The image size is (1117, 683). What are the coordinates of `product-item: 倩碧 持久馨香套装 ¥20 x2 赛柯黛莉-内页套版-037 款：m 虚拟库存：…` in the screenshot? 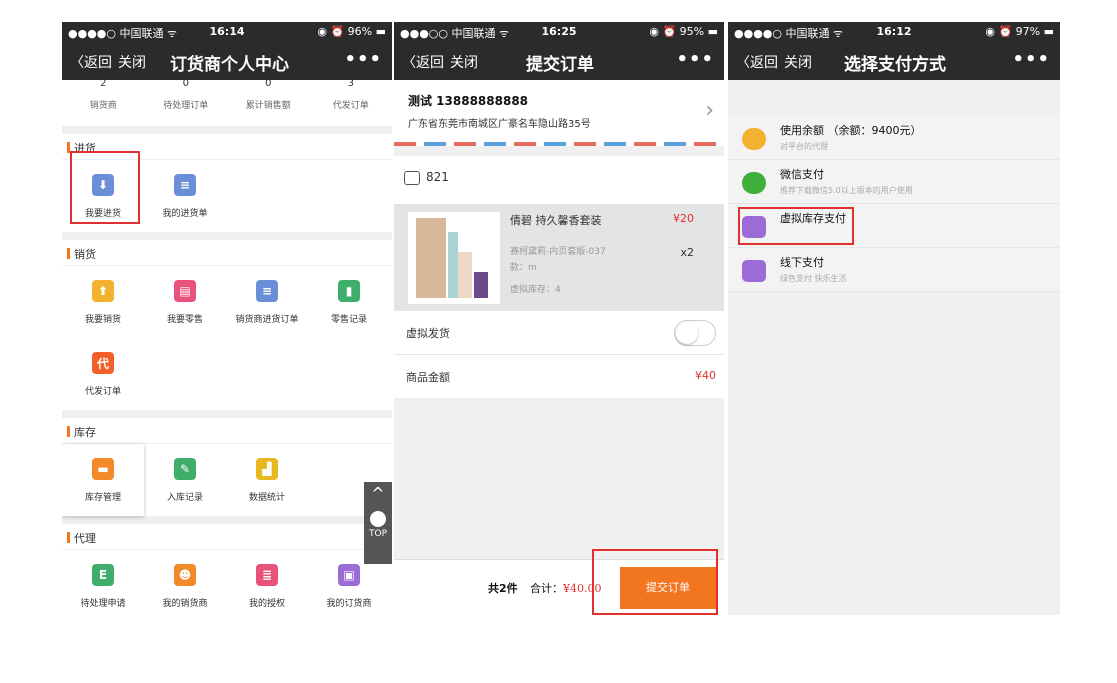 It's located at (559, 257).